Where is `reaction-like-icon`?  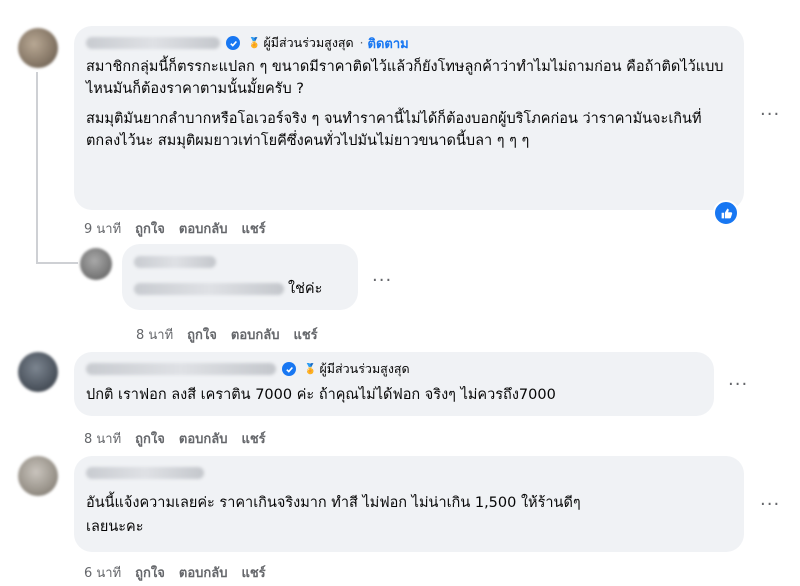 reaction-like-icon is located at coordinates (726, 213).